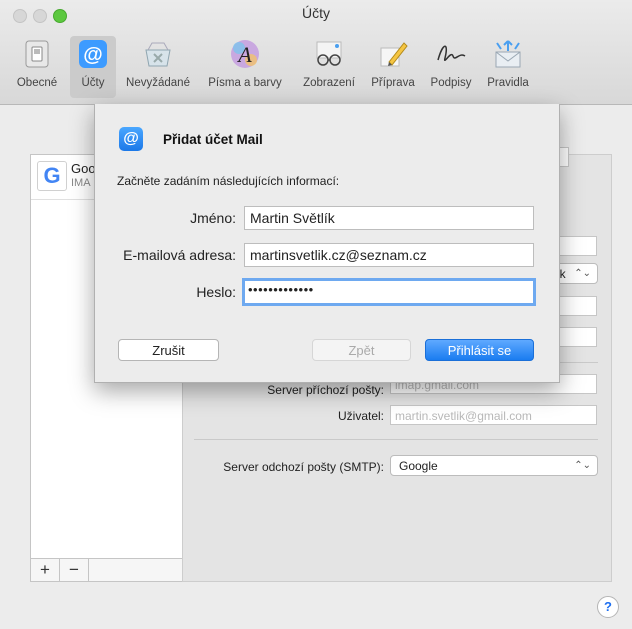 The height and width of the screenshot is (629, 632). Describe the element at coordinates (45, 570) in the screenshot. I see `add-account-button: +` at that location.